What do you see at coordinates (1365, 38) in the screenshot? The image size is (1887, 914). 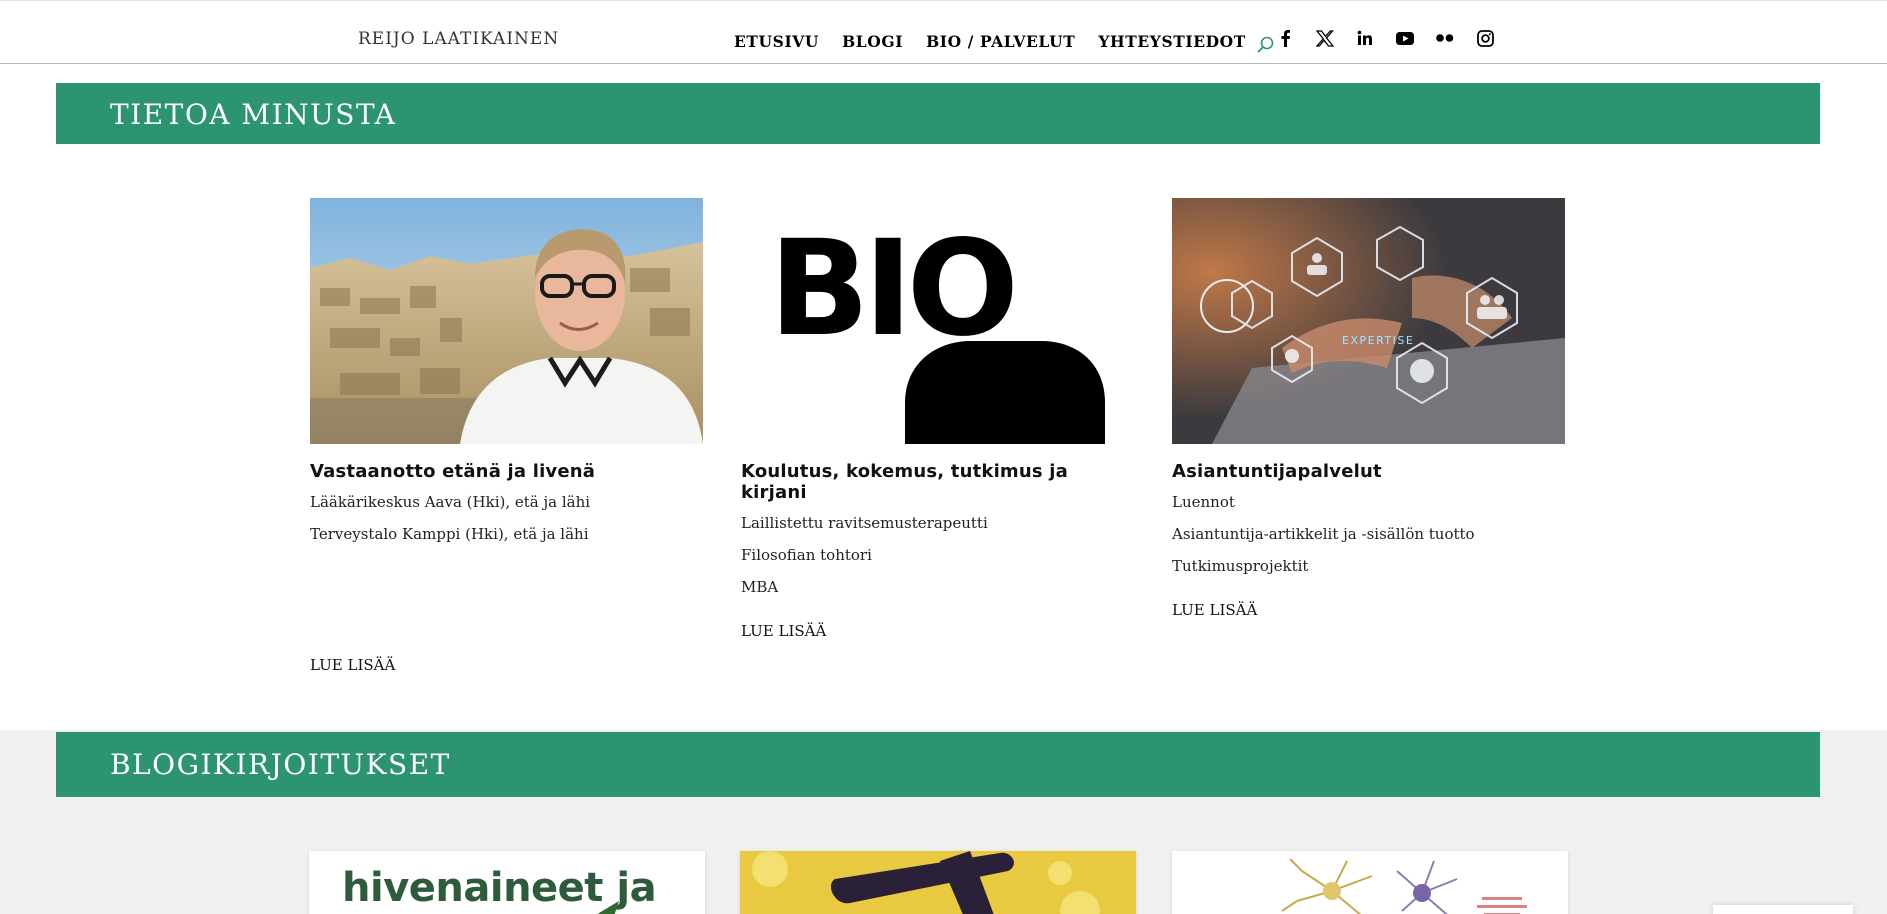 I see `linkedin-icon` at bounding box center [1365, 38].